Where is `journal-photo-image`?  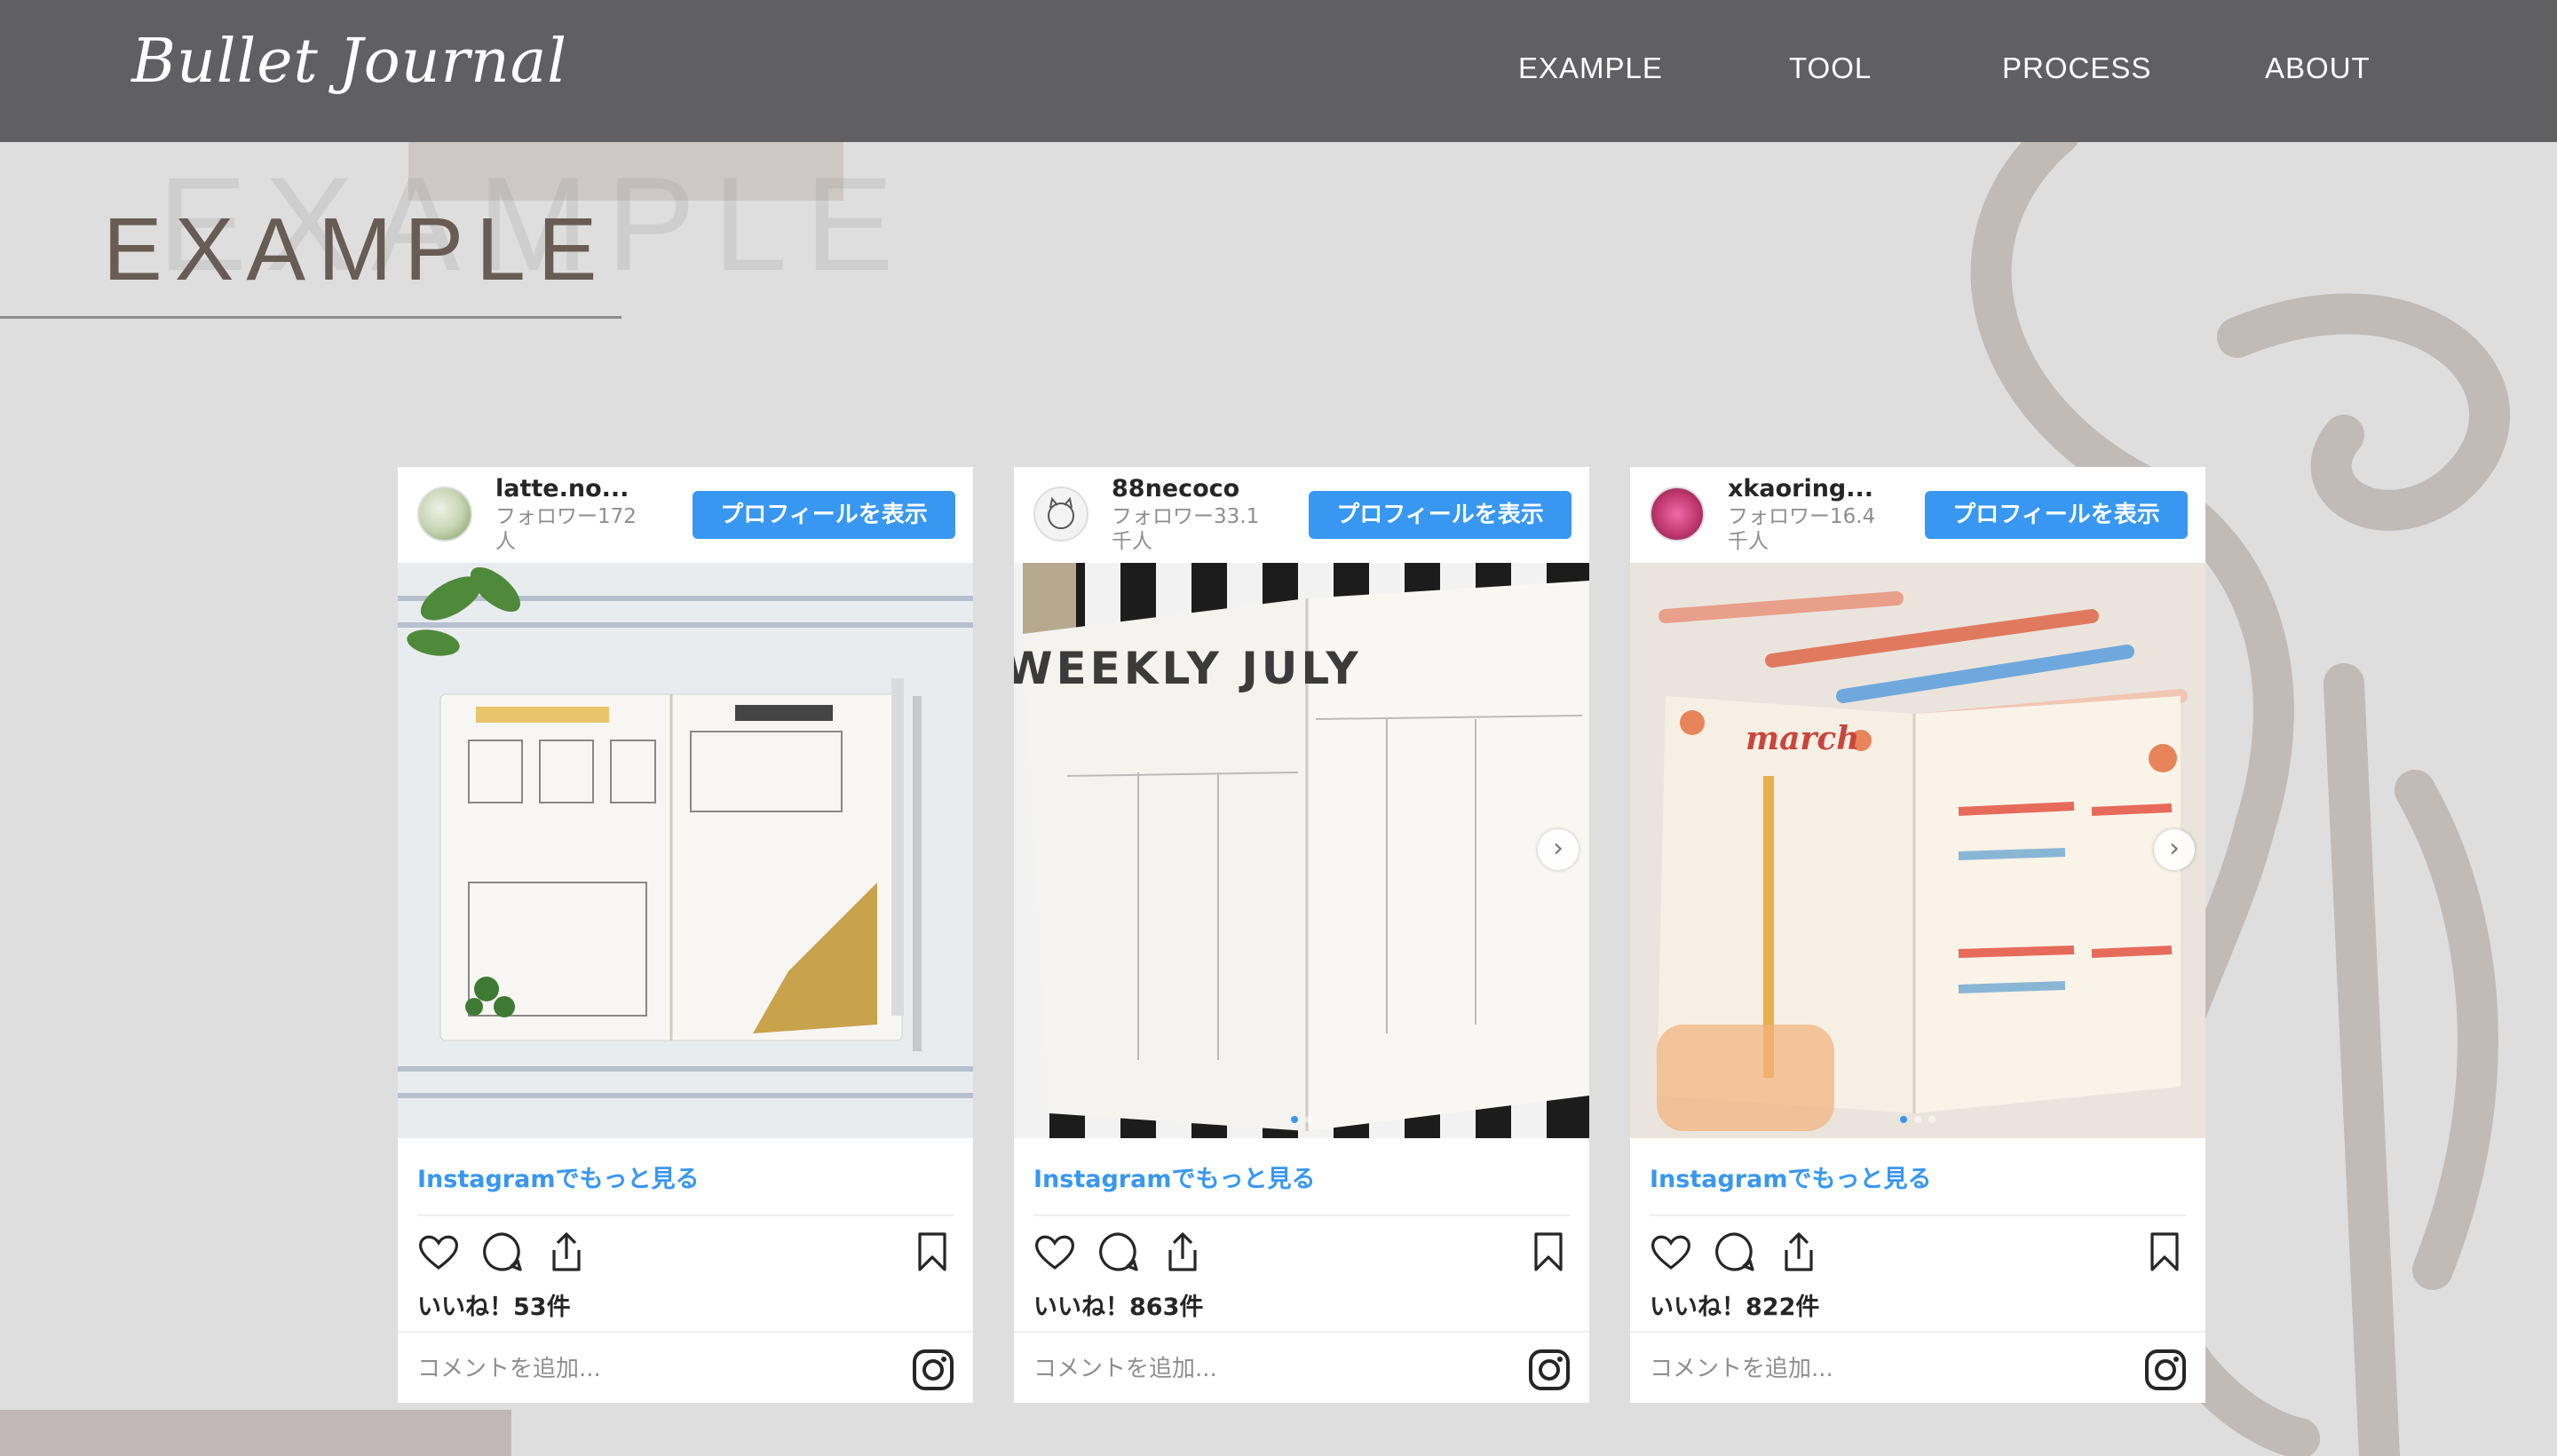
journal-photo-image is located at coordinates (685, 851).